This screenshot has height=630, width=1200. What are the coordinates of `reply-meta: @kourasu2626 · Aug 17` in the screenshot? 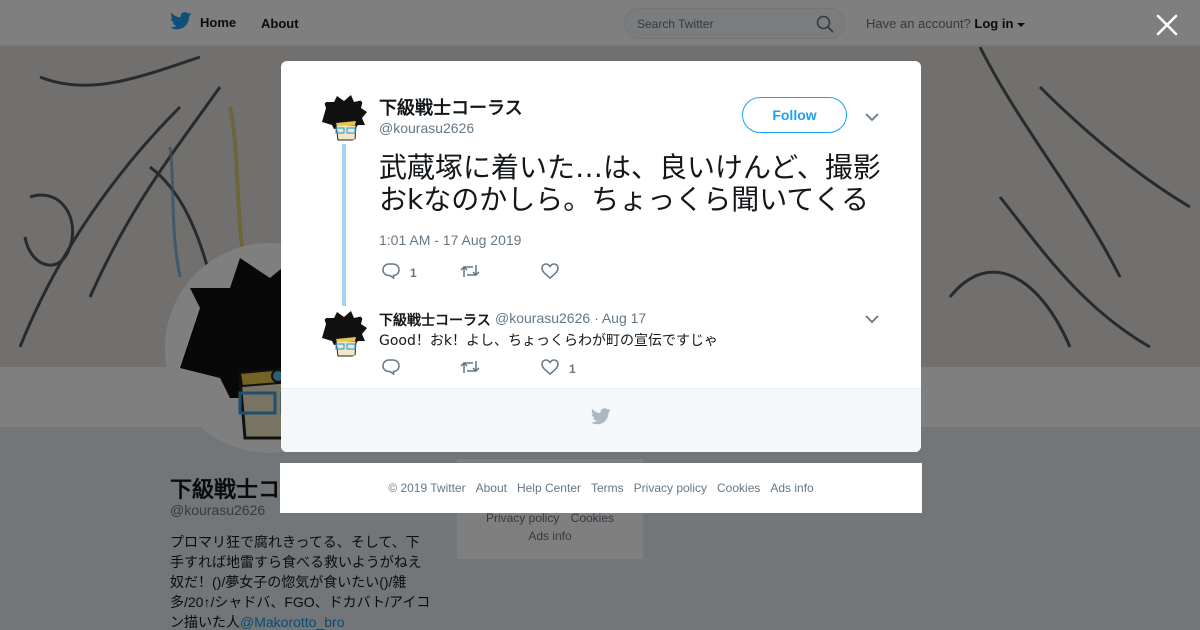 It's located at (570, 318).